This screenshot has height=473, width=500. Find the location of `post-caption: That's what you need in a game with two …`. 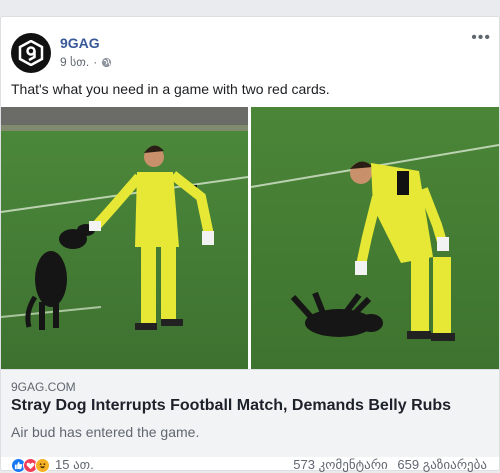

post-caption: That's what you need in a game with two … is located at coordinates (170, 89).